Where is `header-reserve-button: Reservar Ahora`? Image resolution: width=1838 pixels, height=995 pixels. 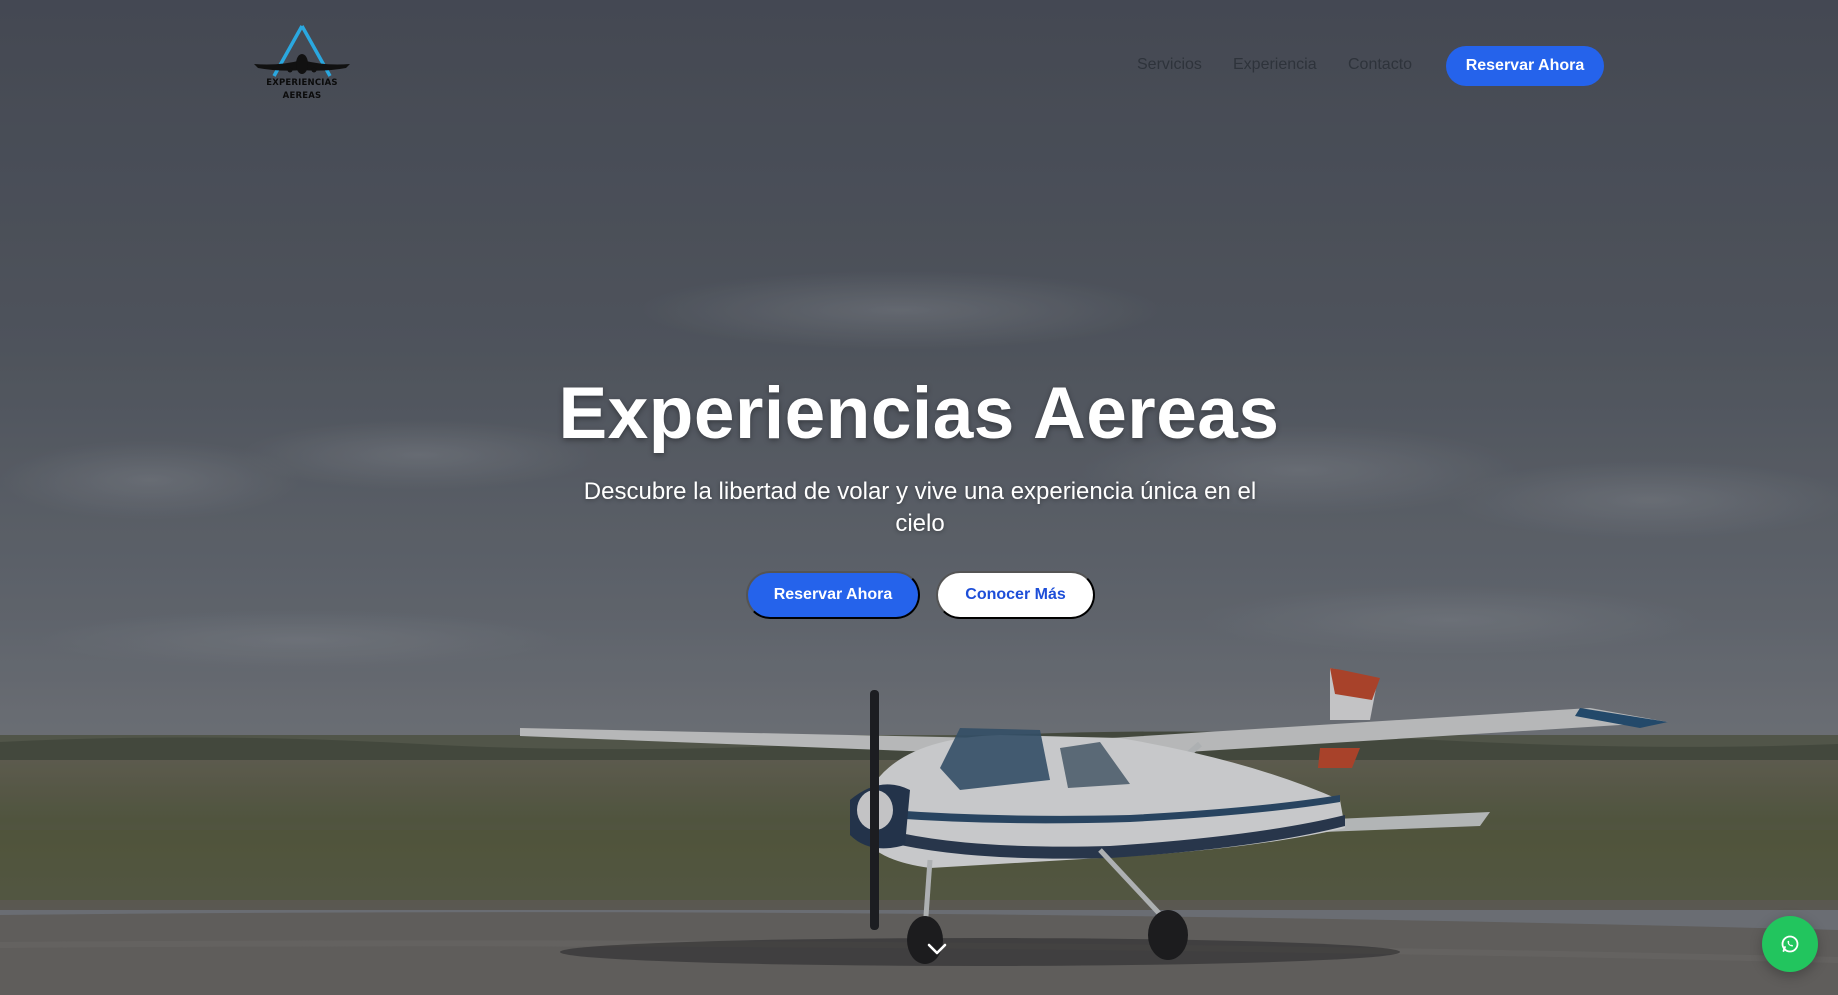 header-reserve-button: Reservar Ahora is located at coordinates (1525, 66).